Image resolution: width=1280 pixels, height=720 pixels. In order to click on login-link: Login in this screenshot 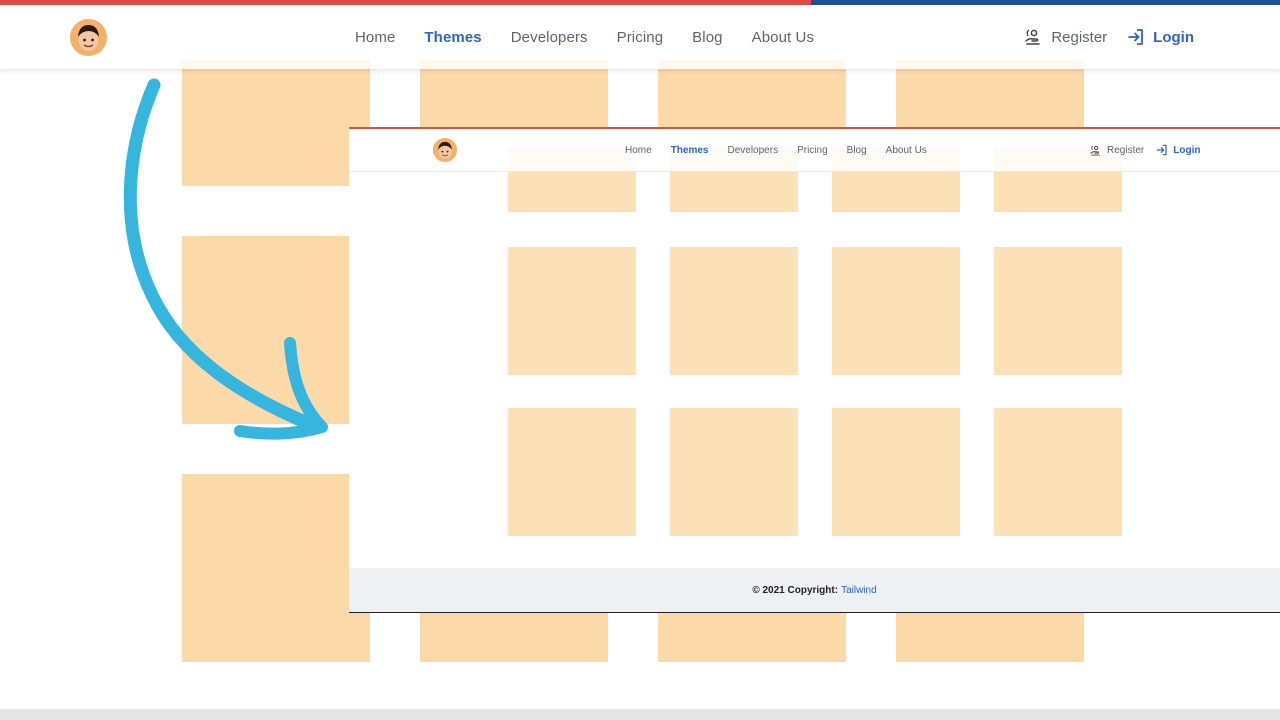, I will do `click(1160, 37)`.